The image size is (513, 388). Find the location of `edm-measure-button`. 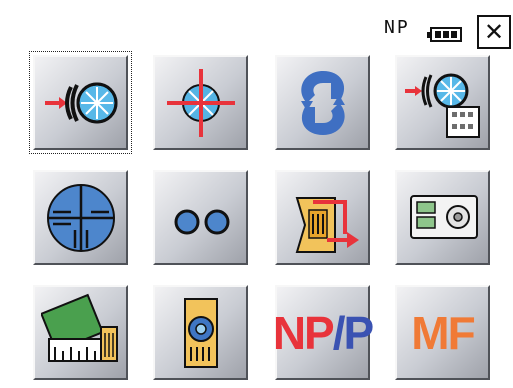

edm-measure-button is located at coordinates (80, 102).